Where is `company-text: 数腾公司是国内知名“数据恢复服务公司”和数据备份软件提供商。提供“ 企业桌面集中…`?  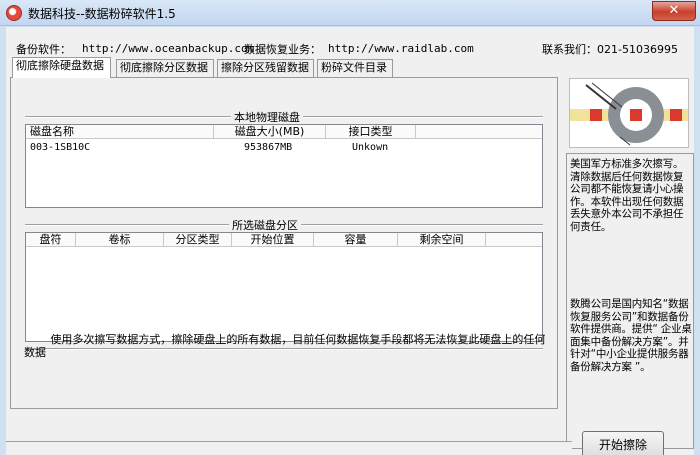 company-text: 数腾公司是国内知名“数据恢复服务公司”和数据备份软件提供商。提供“ 企业桌面集中… is located at coordinates (631, 335).